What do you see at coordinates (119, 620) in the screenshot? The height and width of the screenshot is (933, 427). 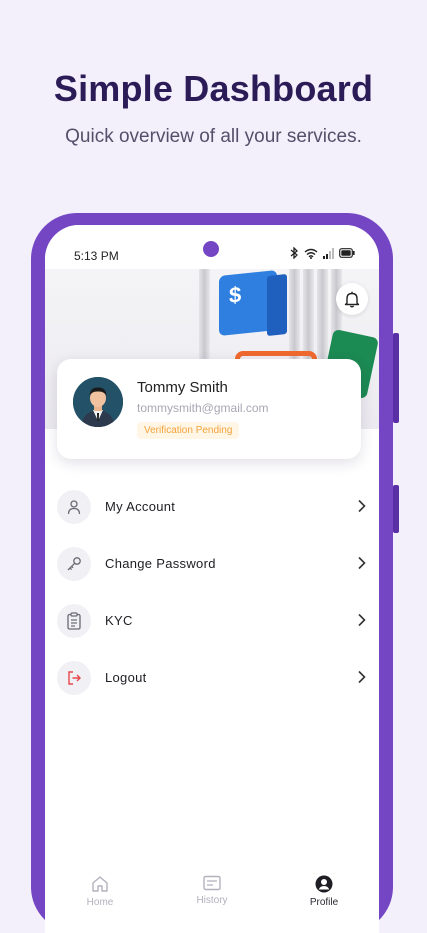 I see `menu-item-label: KYC` at bounding box center [119, 620].